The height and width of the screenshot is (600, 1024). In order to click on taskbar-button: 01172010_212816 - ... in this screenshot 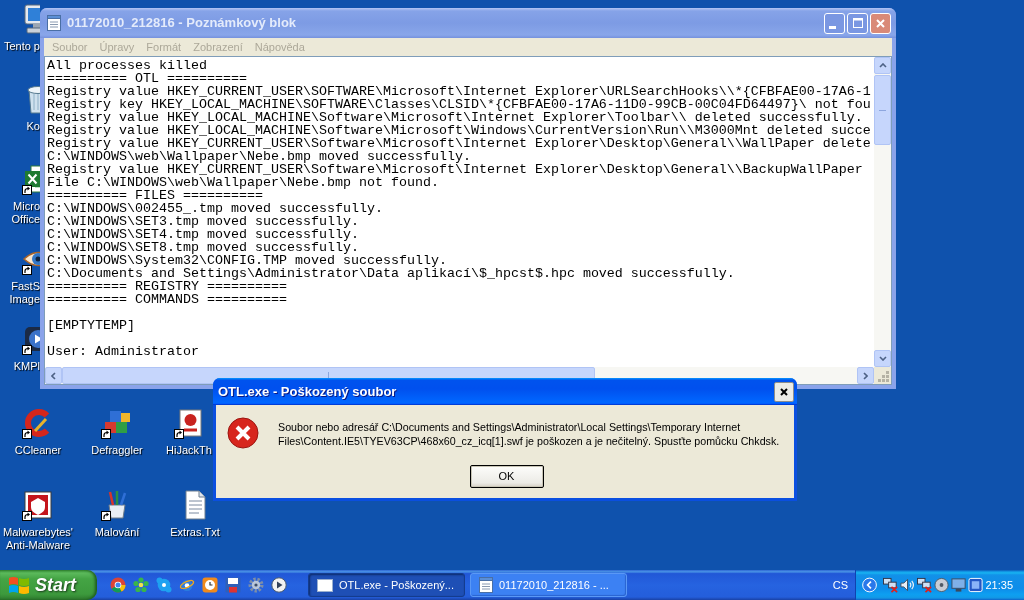, I will do `click(548, 585)`.